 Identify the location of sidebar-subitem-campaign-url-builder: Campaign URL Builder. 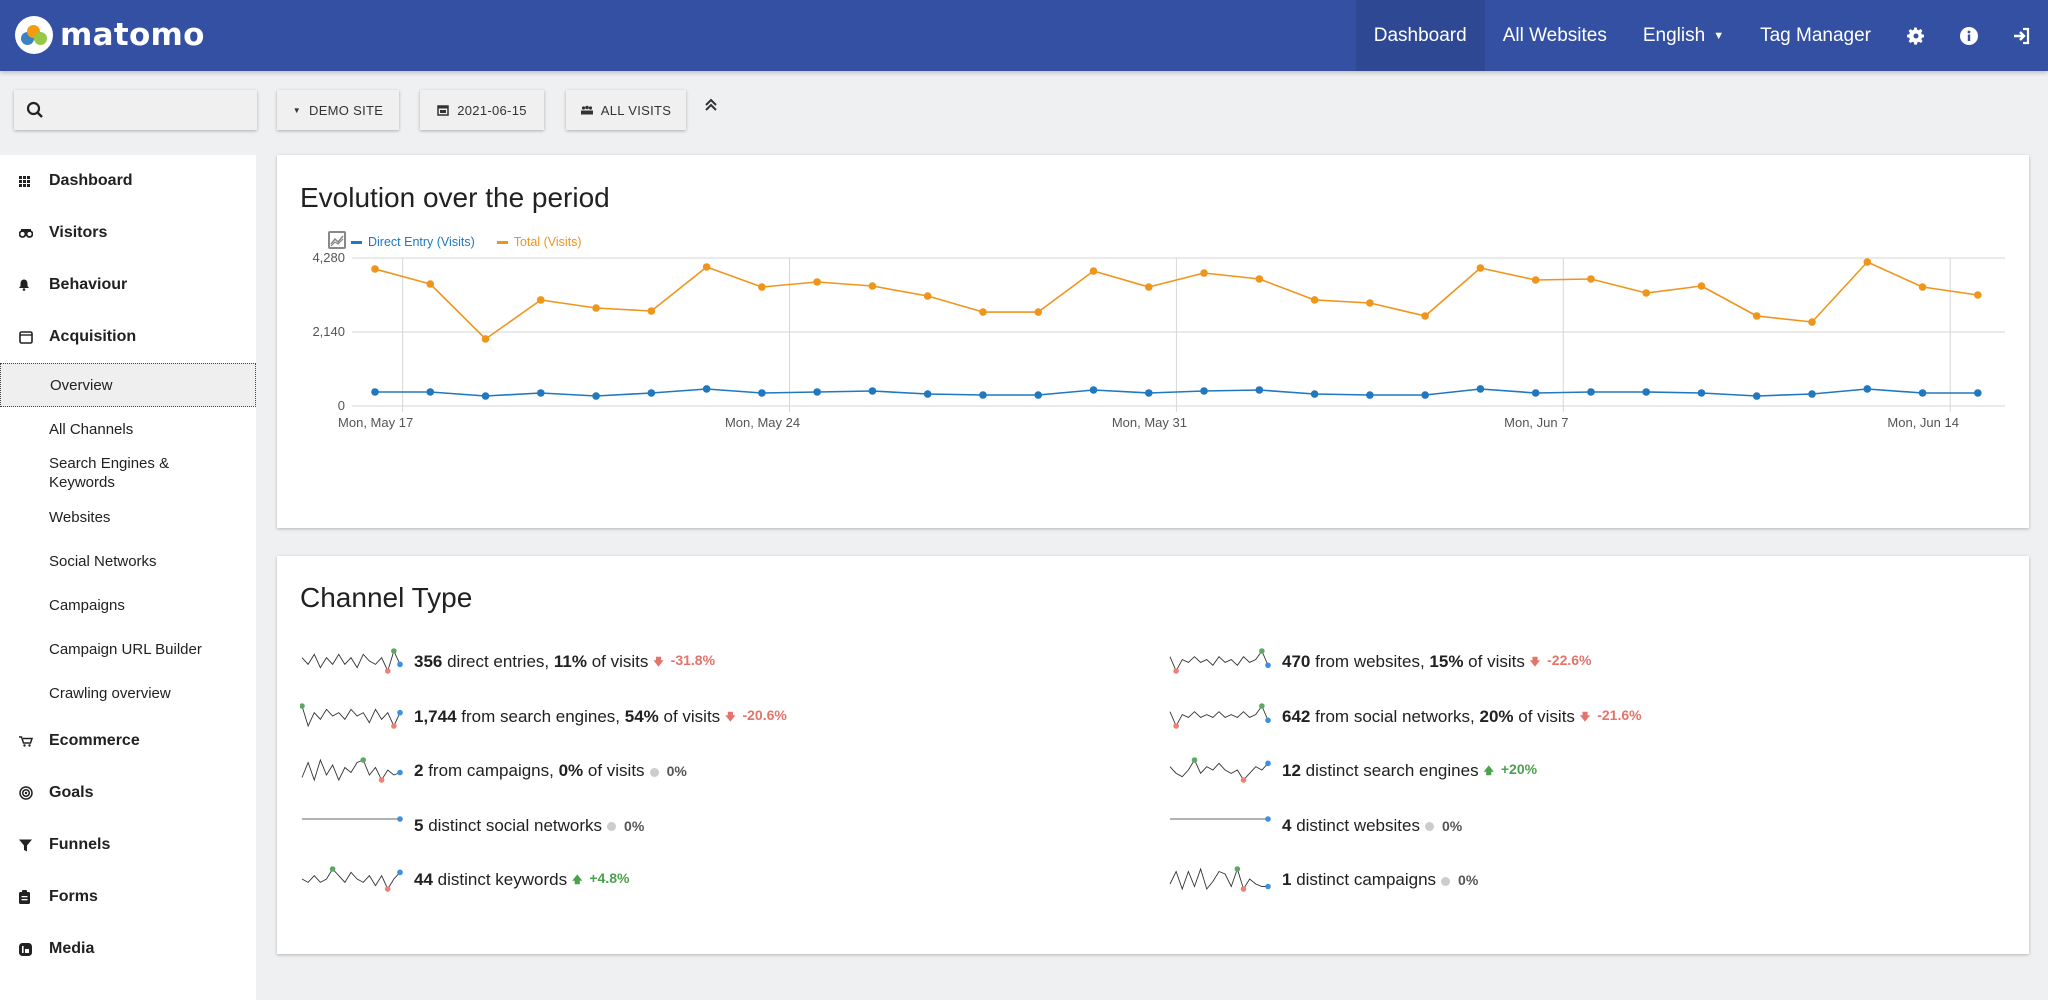
(128, 649).